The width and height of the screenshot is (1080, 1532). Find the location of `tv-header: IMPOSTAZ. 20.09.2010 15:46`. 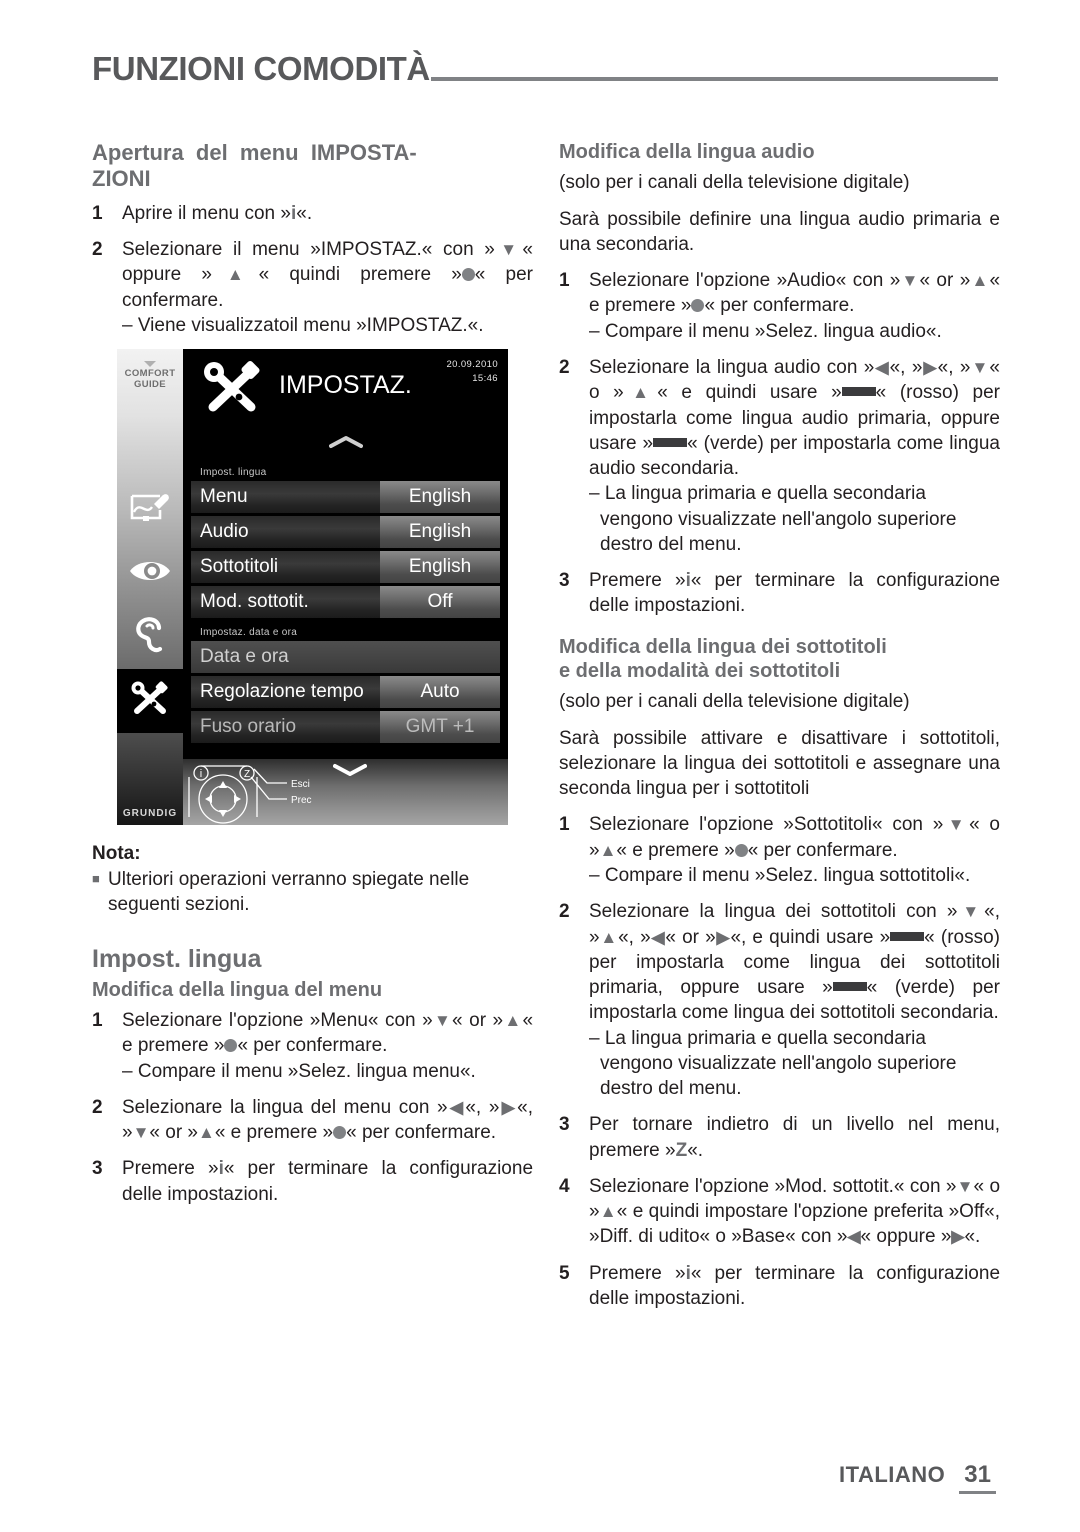

tv-header: IMPOSTAZ. 20.09.2010 15:46 is located at coordinates (345, 392).